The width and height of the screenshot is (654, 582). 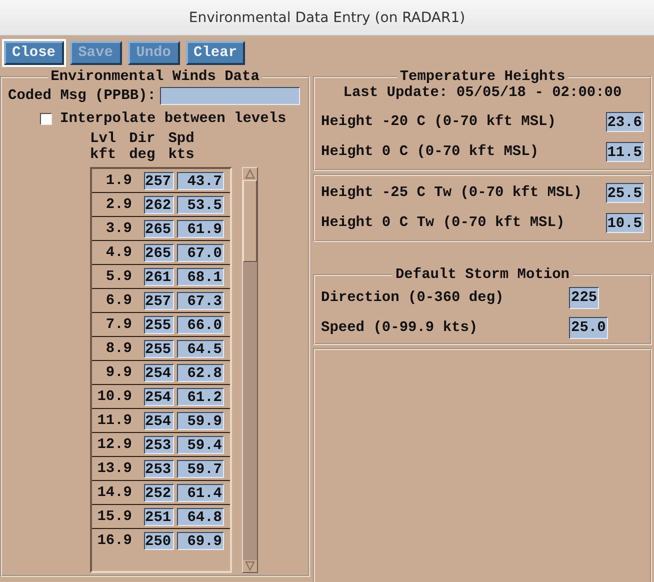 I want to click on column-header: Lvl kft, so click(x=103, y=147).